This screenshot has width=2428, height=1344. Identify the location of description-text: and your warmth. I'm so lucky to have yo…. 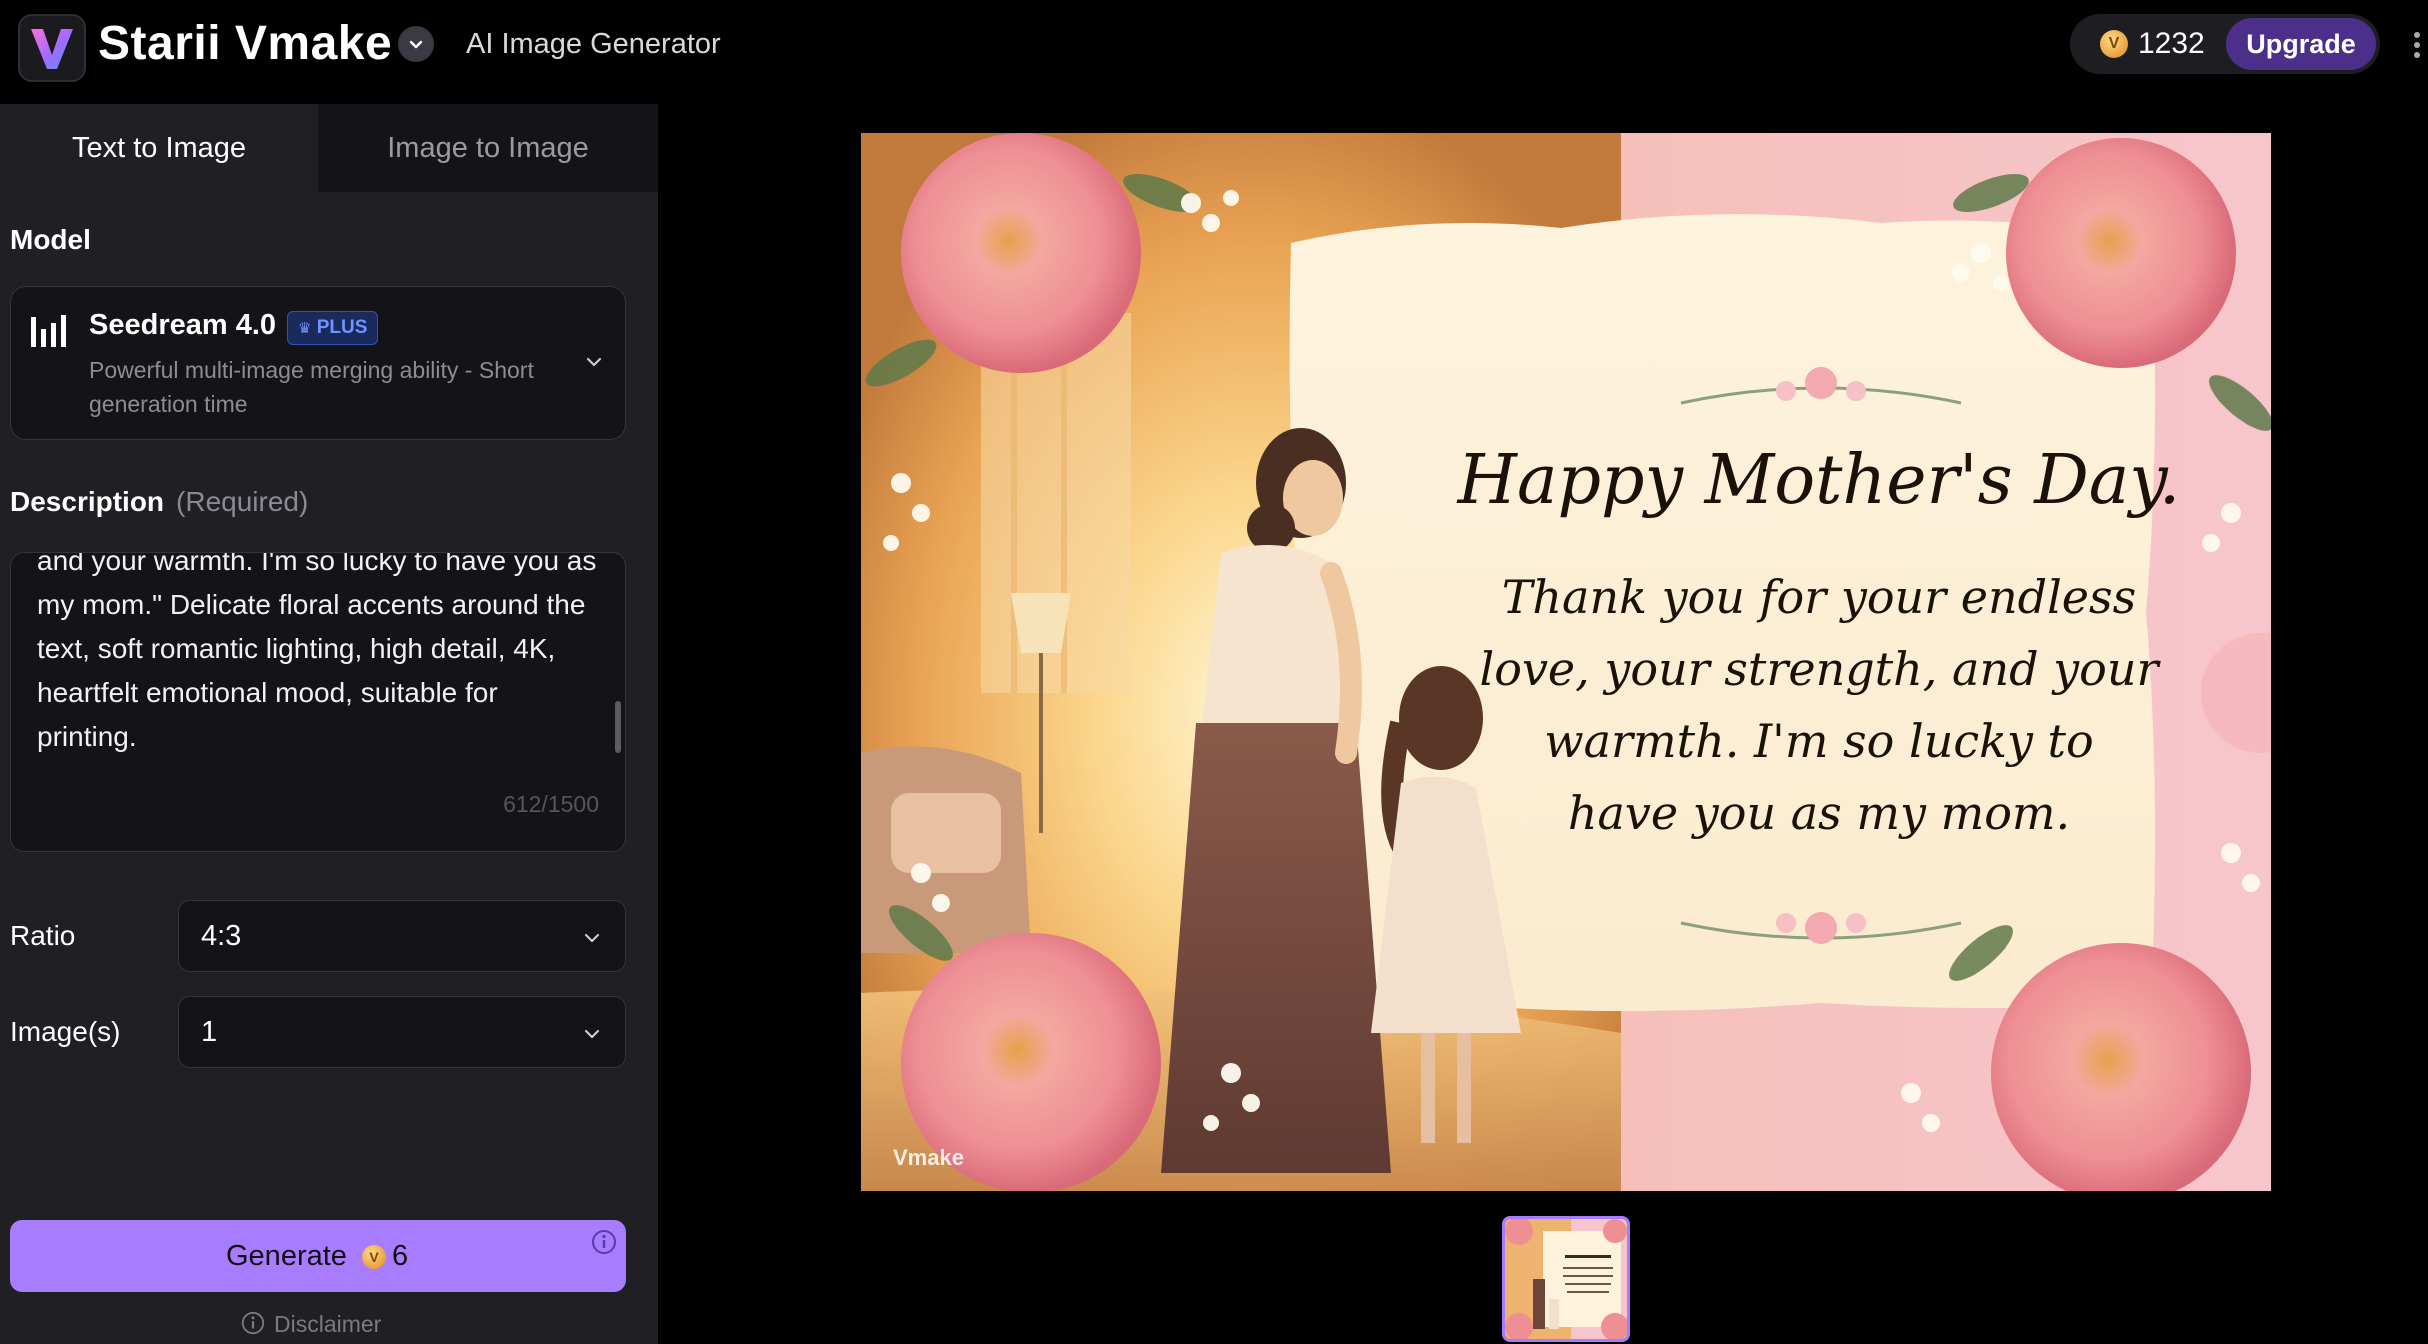
(317, 656).